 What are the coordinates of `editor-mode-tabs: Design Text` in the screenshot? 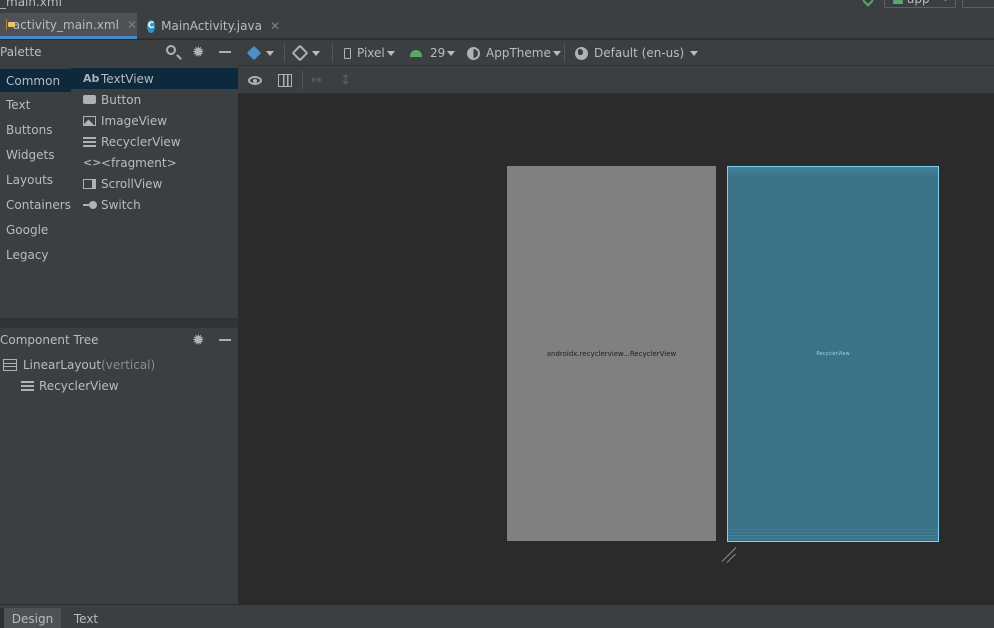 It's located at (497, 616).